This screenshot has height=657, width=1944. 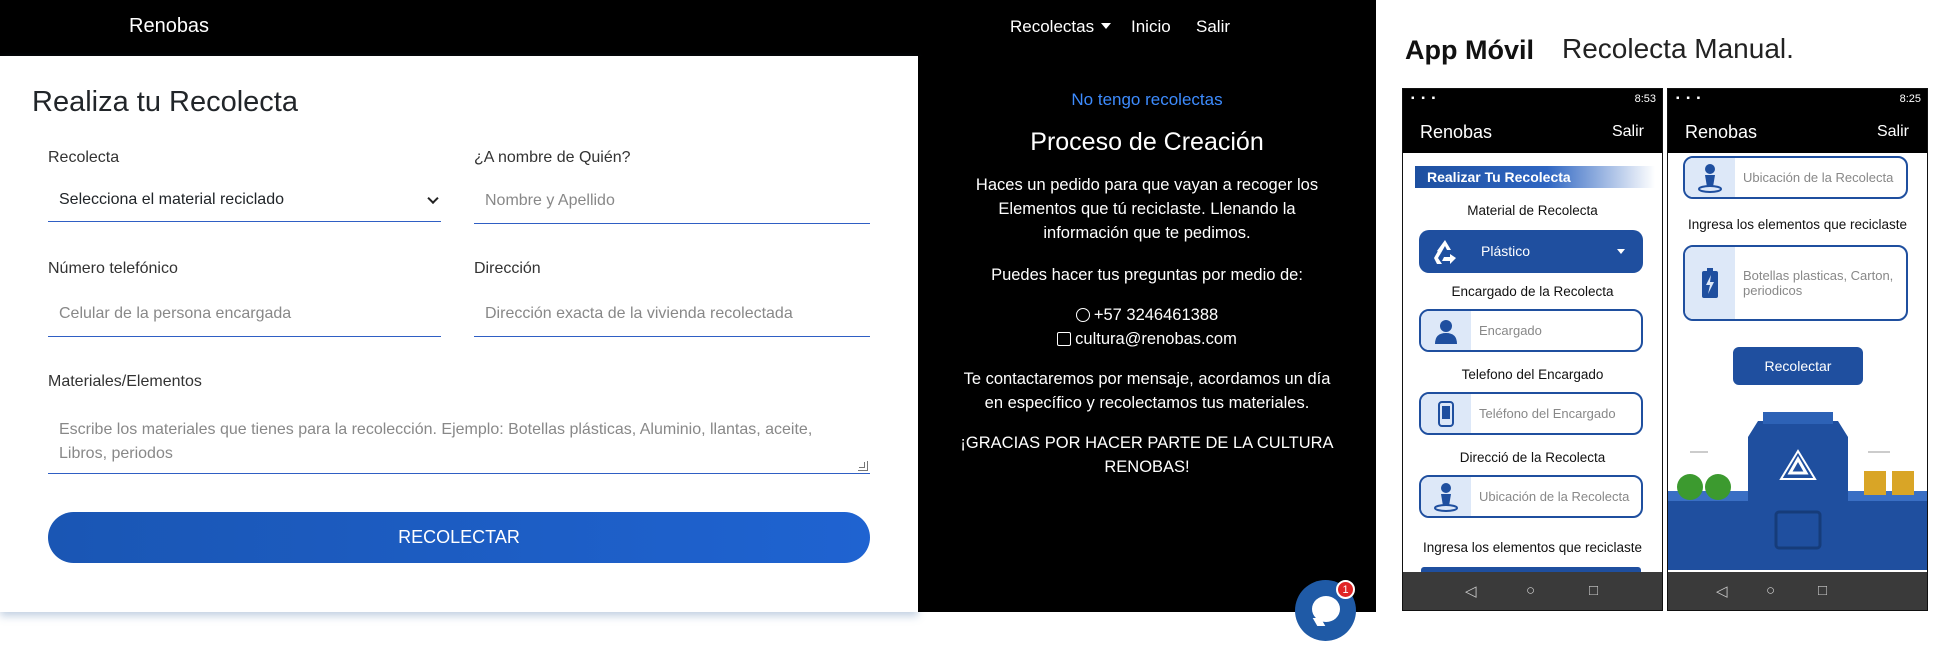 I want to click on mobile-recolectar-button: Recolectar, so click(x=1798, y=366).